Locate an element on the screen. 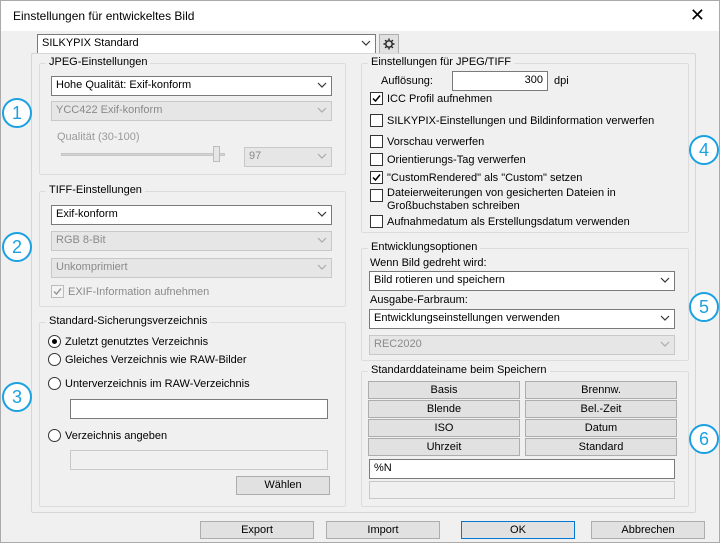  save-dir-last-used-label: Zuletzt genutztes Verzeichnis is located at coordinates (137, 341).